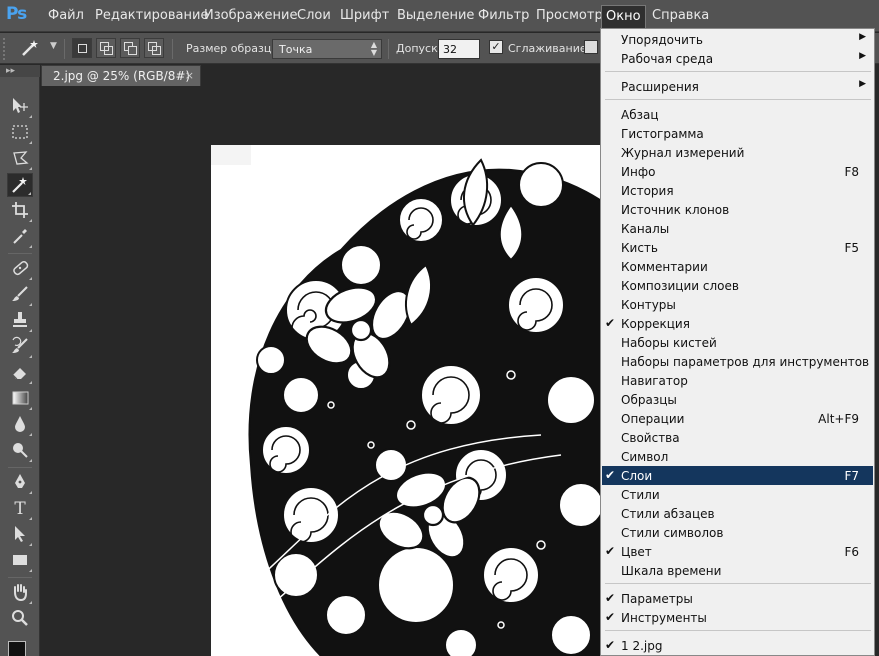 The height and width of the screenshot is (656, 879). What do you see at coordinates (53, 46) in the screenshot?
I see `tool-preset-dropdown-icon: ▼` at bounding box center [53, 46].